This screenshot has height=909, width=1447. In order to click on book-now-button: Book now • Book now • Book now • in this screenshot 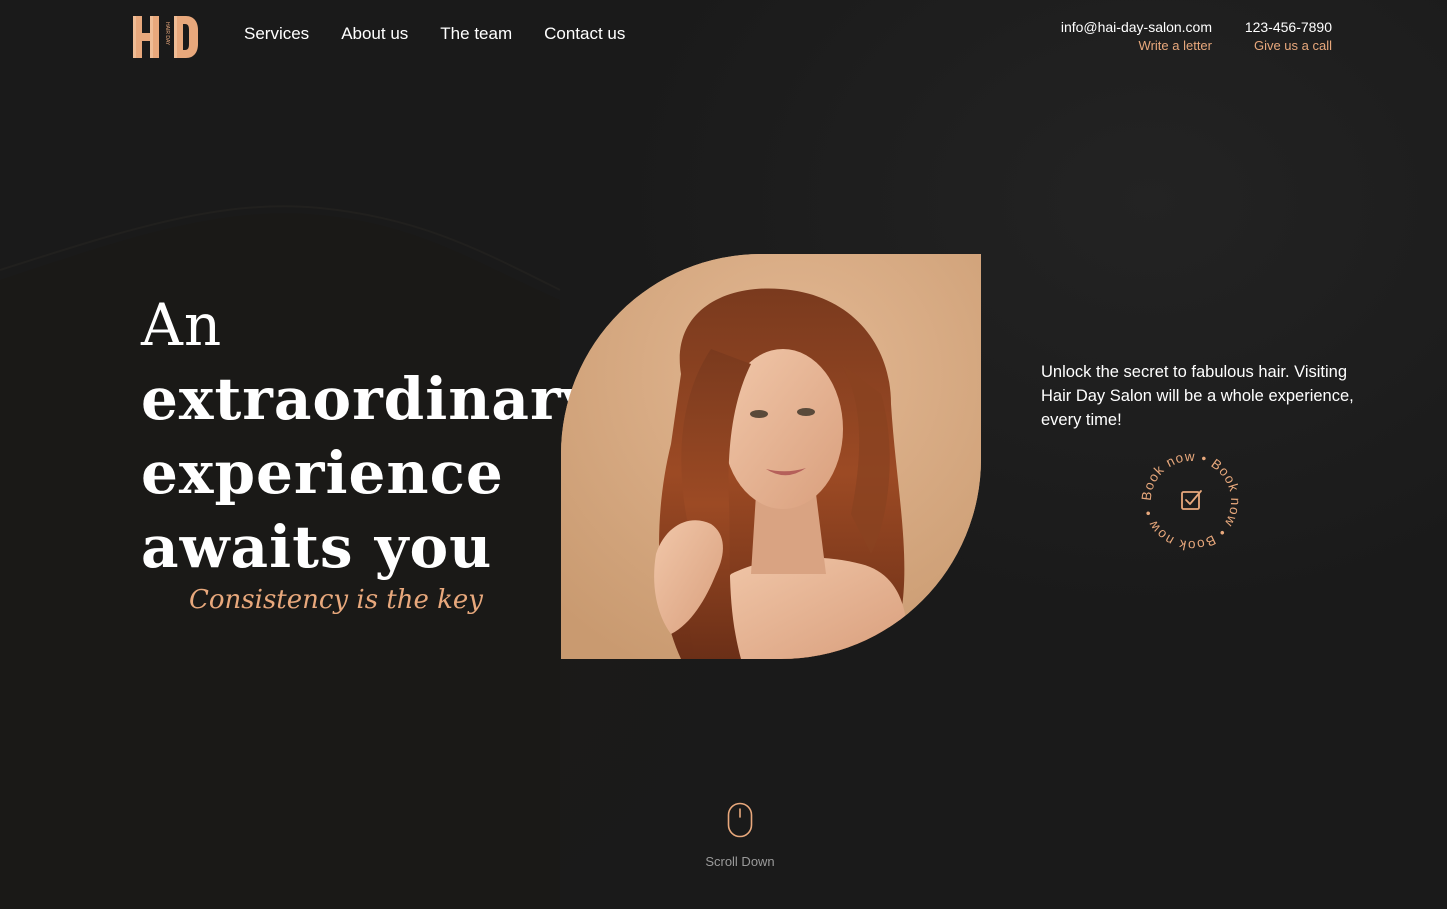, I will do `click(1191, 501)`.